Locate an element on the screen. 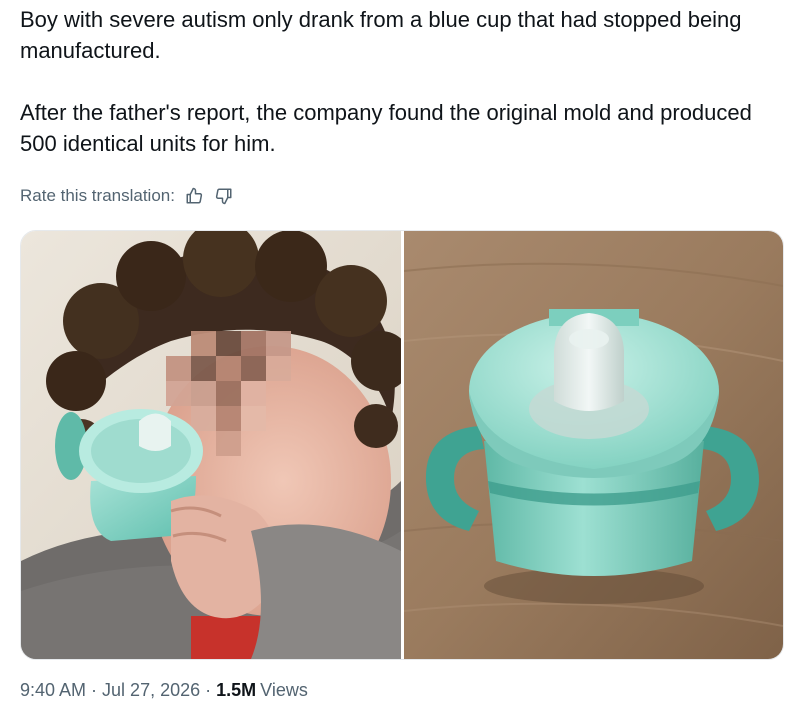 This screenshot has height=715, width=800. thumbs-up-icon is located at coordinates (194, 196).